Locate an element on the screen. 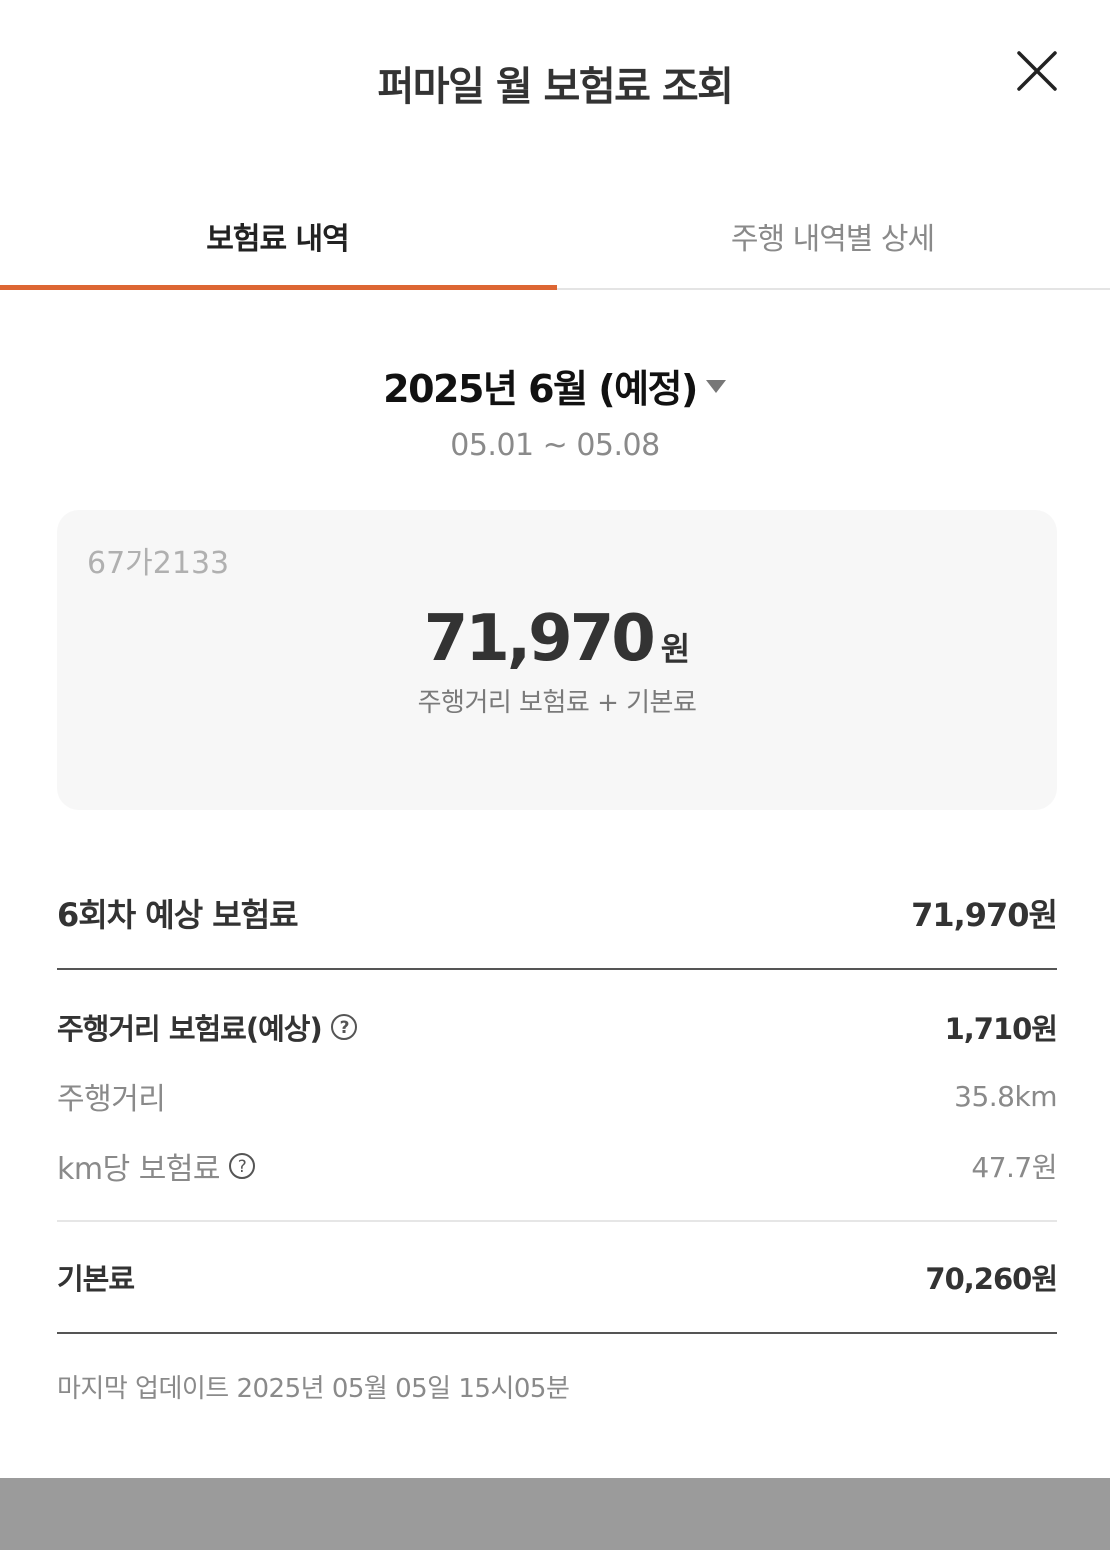 This screenshot has height=1550, width=1110. close-icon is located at coordinates (1037, 71).